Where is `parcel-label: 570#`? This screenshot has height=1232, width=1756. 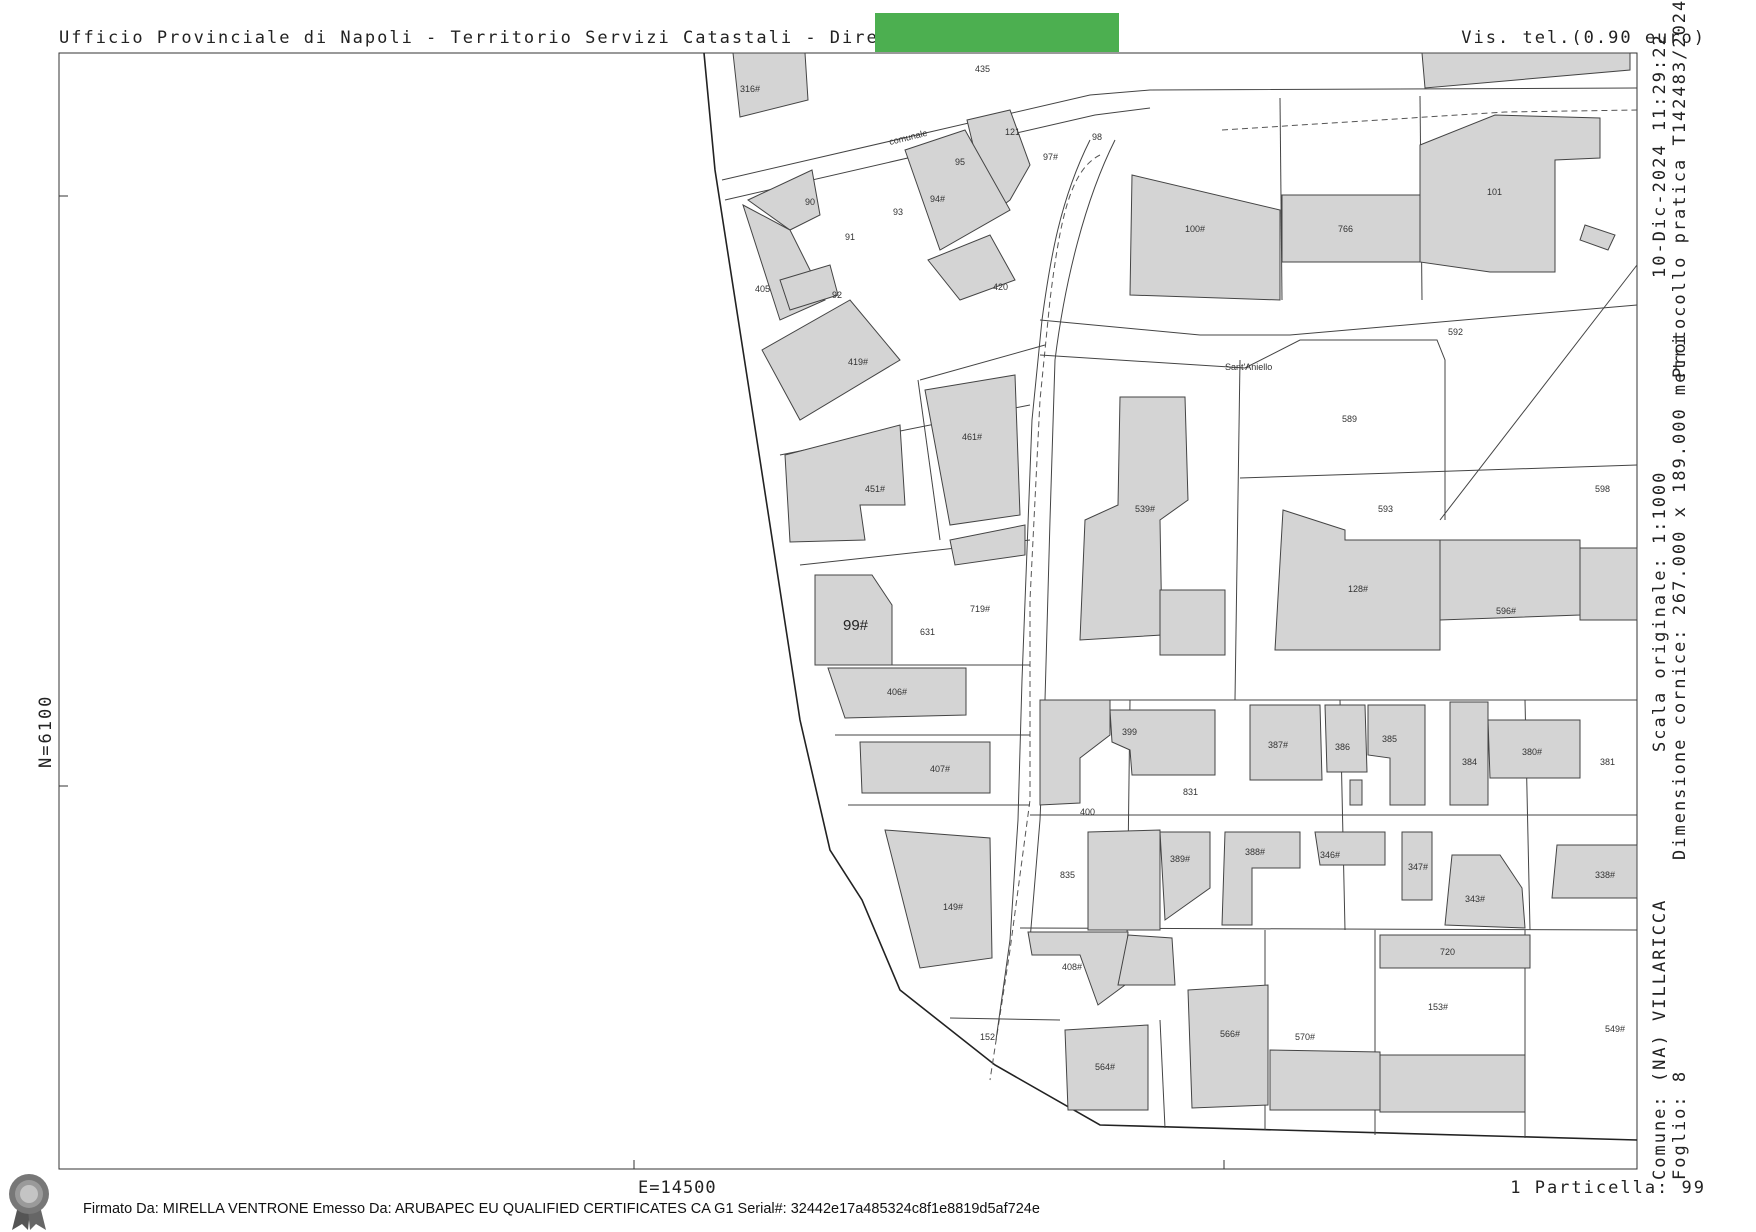 parcel-label: 570# is located at coordinates (1305, 1037).